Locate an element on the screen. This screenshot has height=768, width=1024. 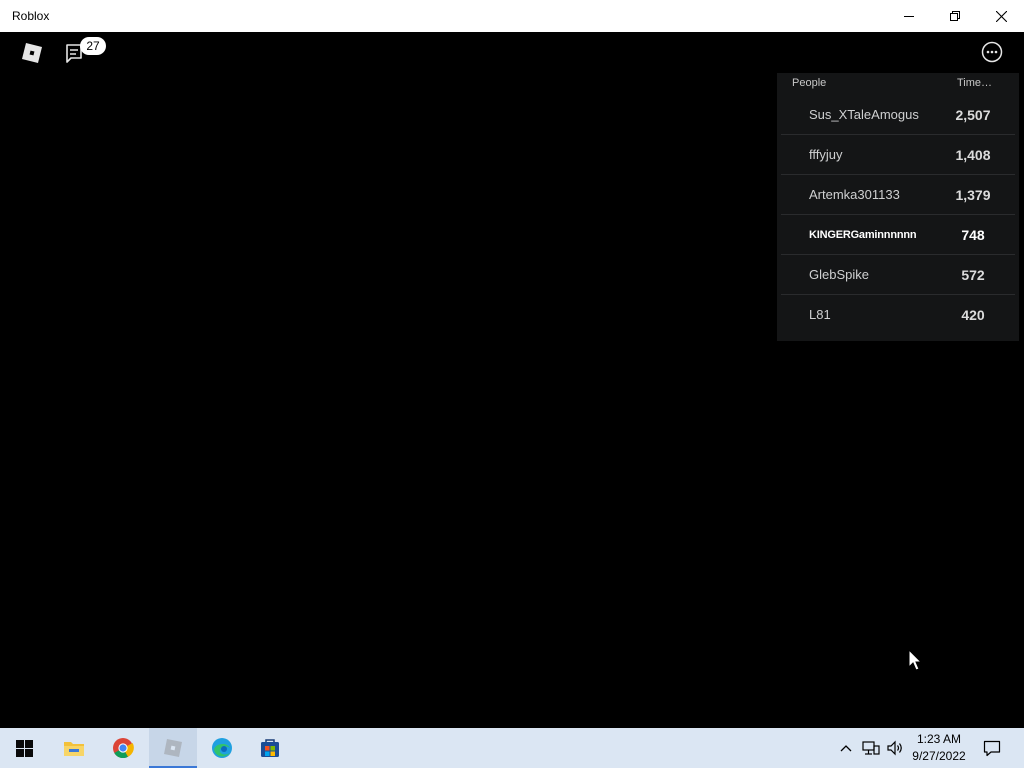
close-button is located at coordinates (1001, 16).